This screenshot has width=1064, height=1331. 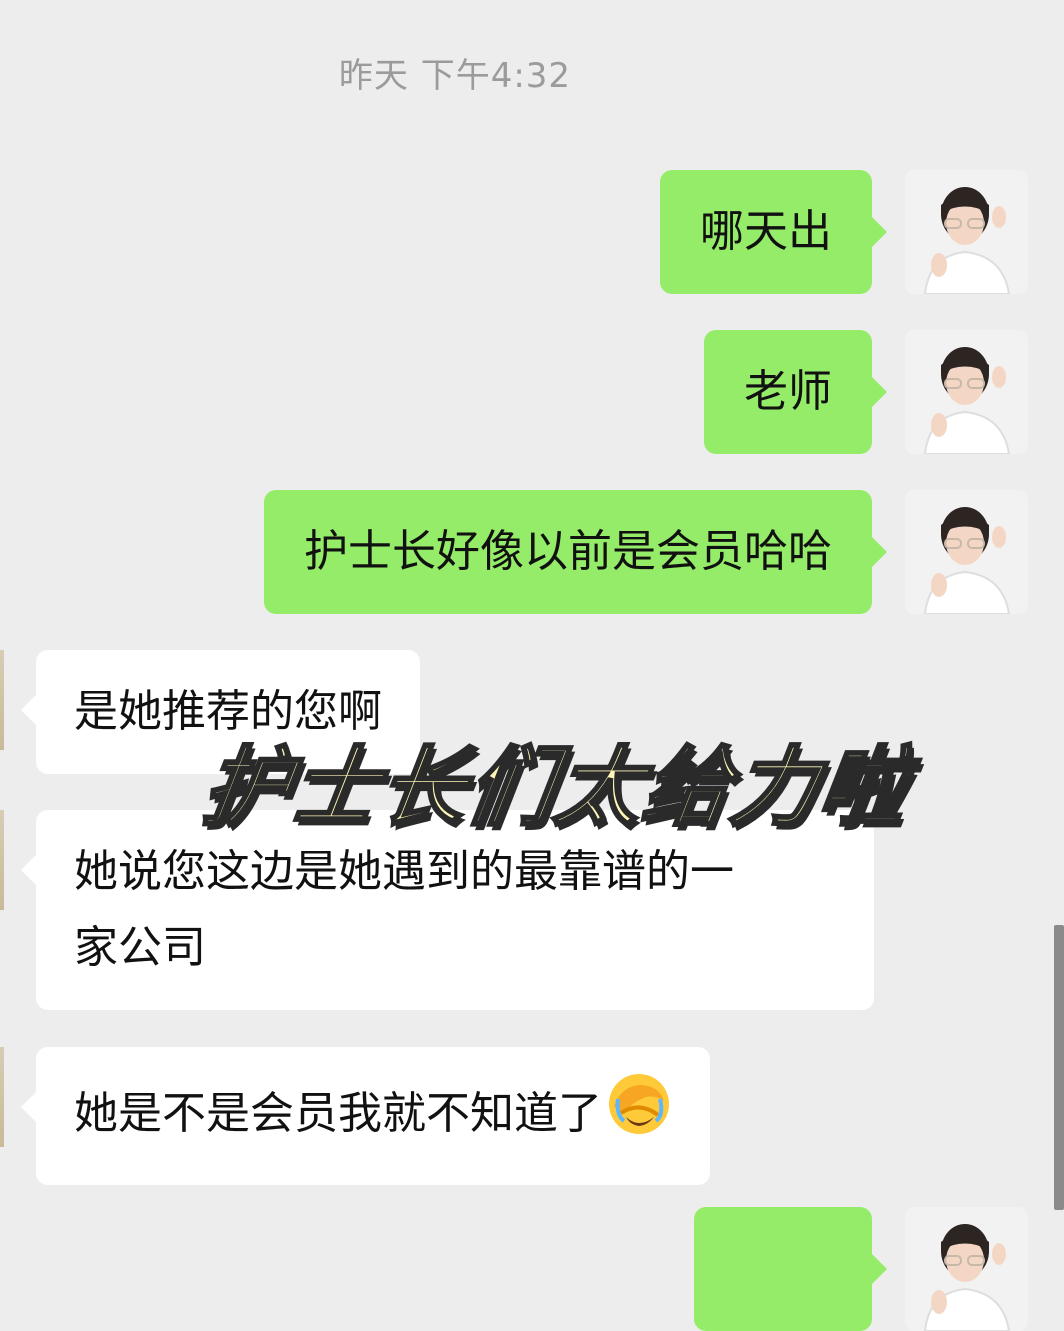 What do you see at coordinates (1059, 1067) in the screenshot?
I see `scrollbar` at bounding box center [1059, 1067].